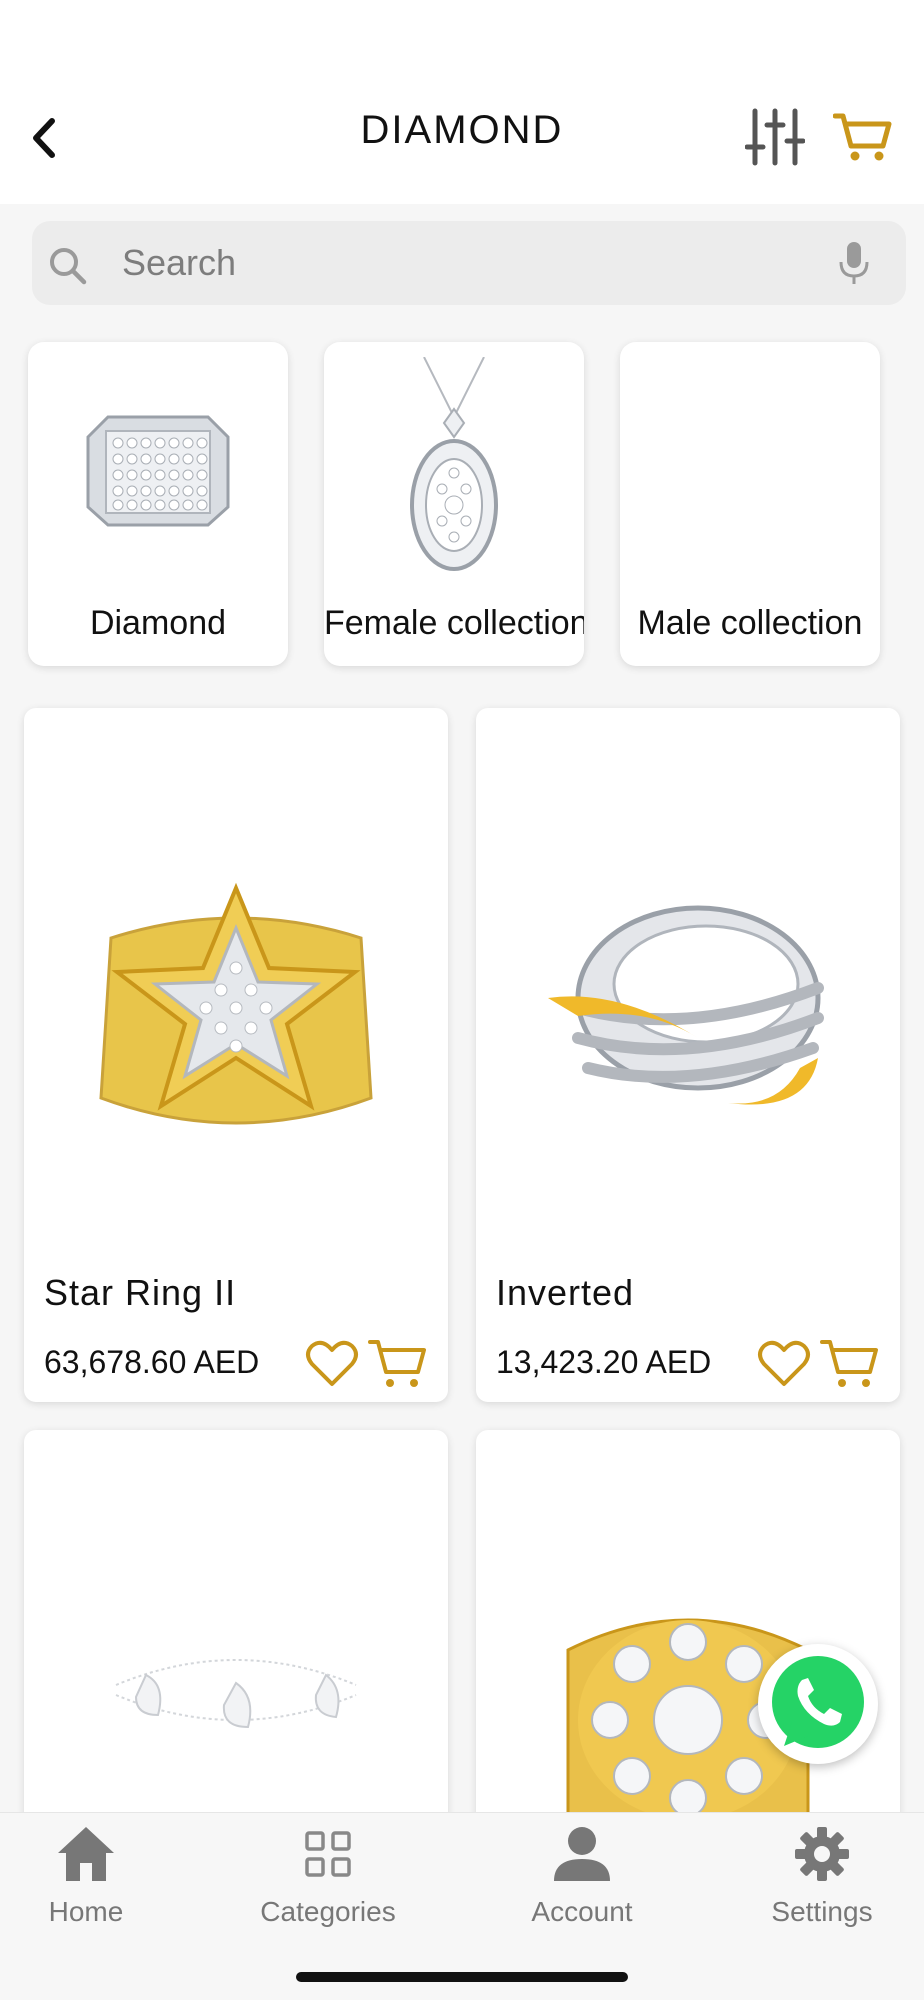  What do you see at coordinates (462, 263) in the screenshot?
I see `search-input` at bounding box center [462, 263].